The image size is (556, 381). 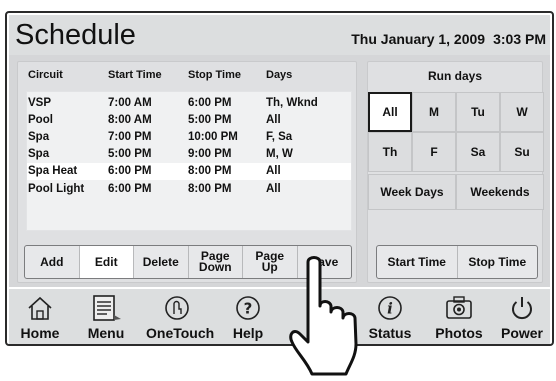 I want to click on date-time-display: Thu January 1, 2009 3:03 PM, so click(x=448, y=39).